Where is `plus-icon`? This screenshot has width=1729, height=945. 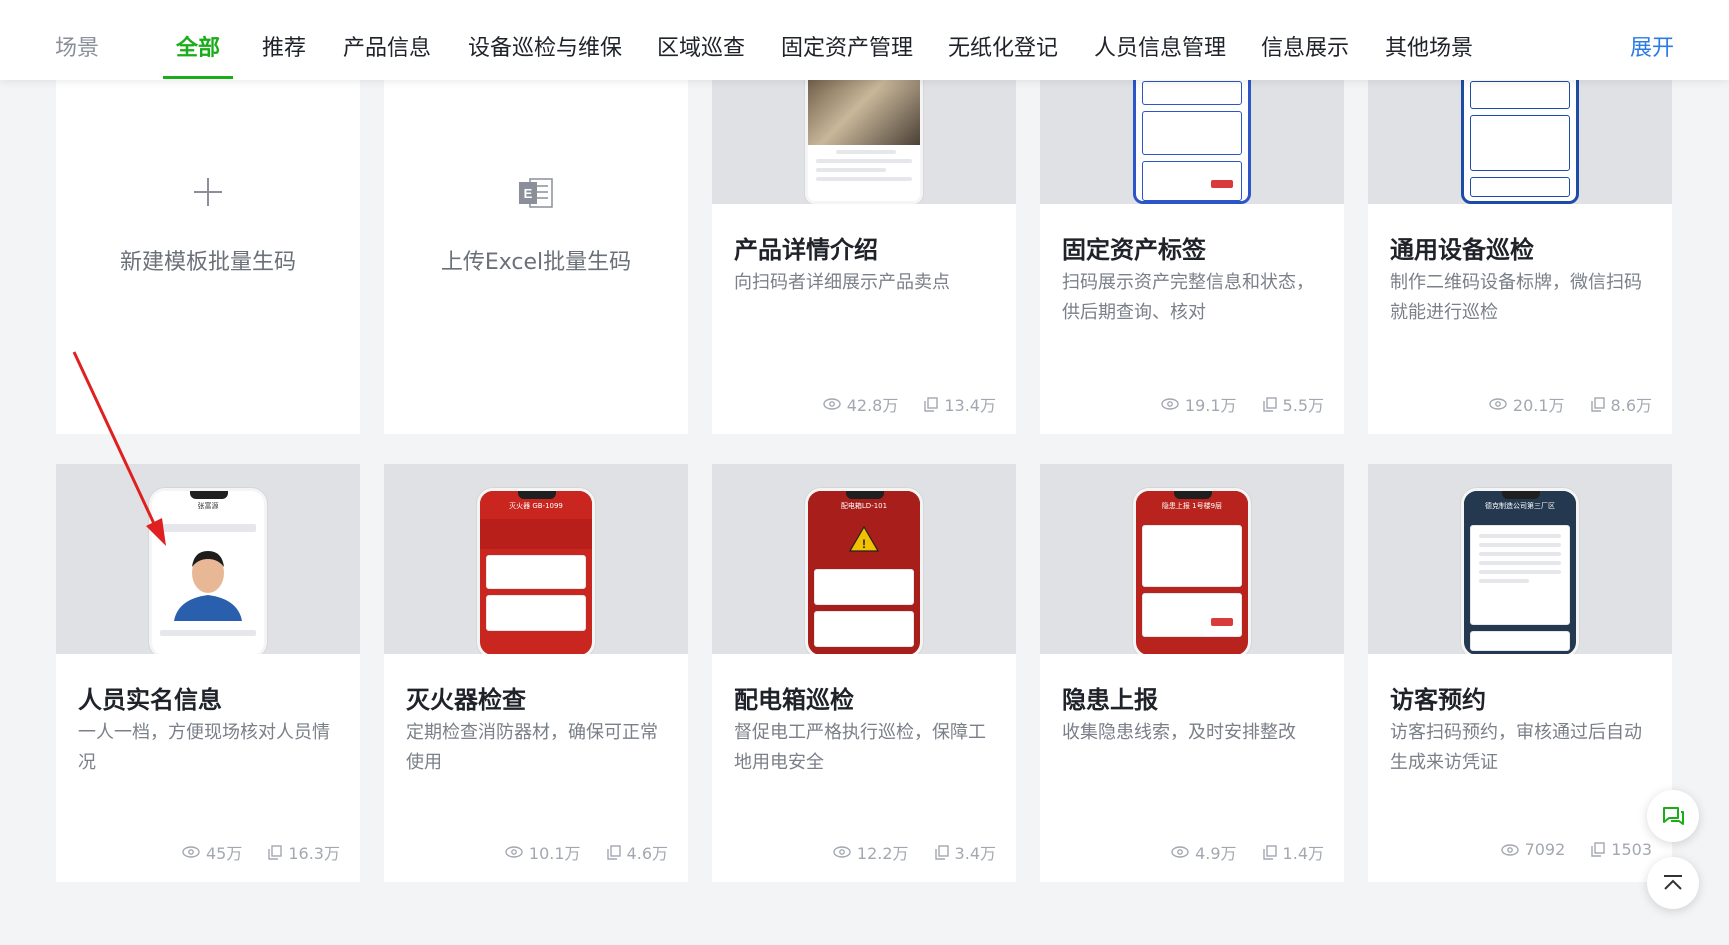 plus-icon is located at coordinates (208, 192).